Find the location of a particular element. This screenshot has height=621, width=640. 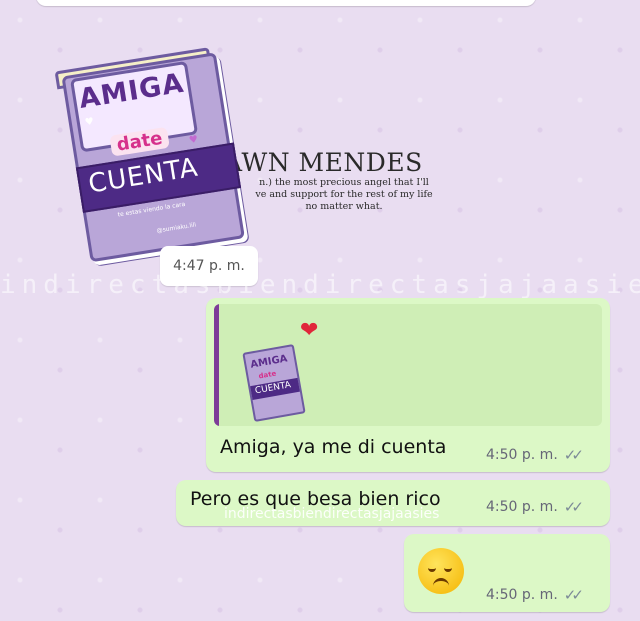

outgoing-message-bubble: 4:50 p. m. ✓✓ is located at coordinates (507, 573).